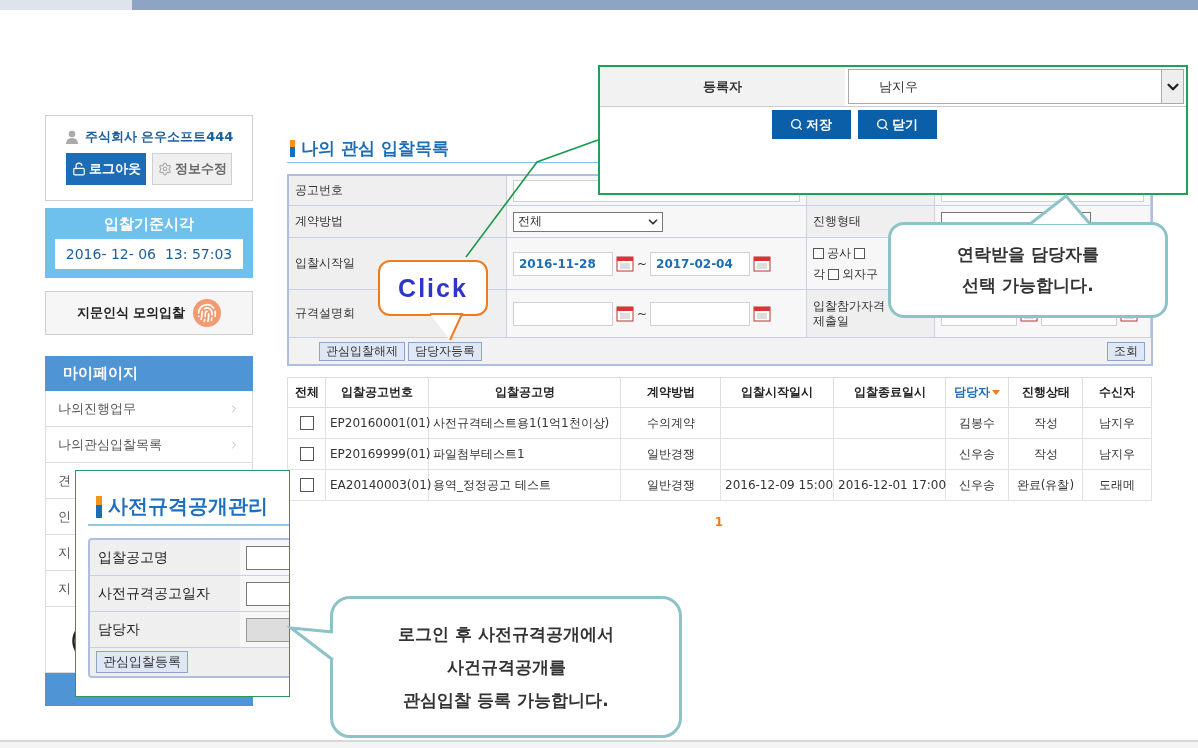  Describe the element at coordinates (149, 313) in the screenshot. I see `fingerprint-button: 지문인식 모의입찰` at that location.